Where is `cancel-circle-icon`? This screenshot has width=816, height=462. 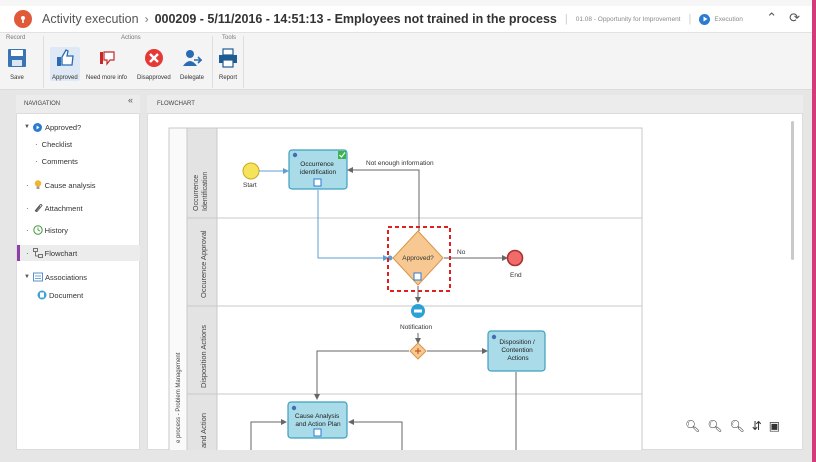 cancel-circle-icon is located at coordinates (154, 58).